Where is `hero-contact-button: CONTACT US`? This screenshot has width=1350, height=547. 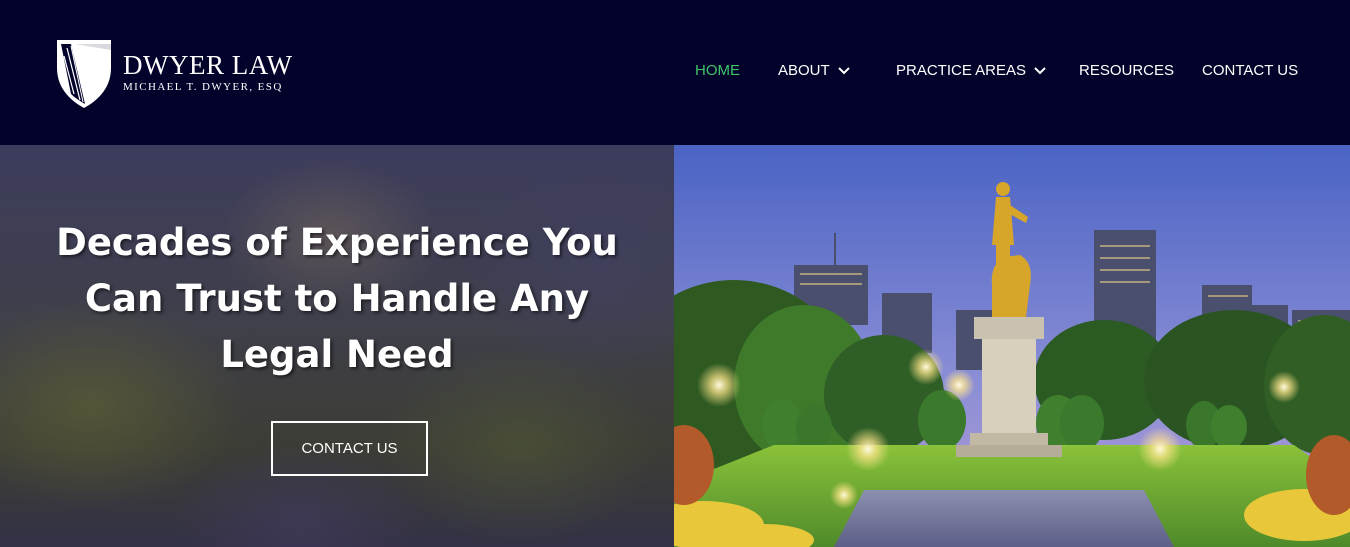 hero-contact-button: CONTACT US is located at coordinates (349, 448).